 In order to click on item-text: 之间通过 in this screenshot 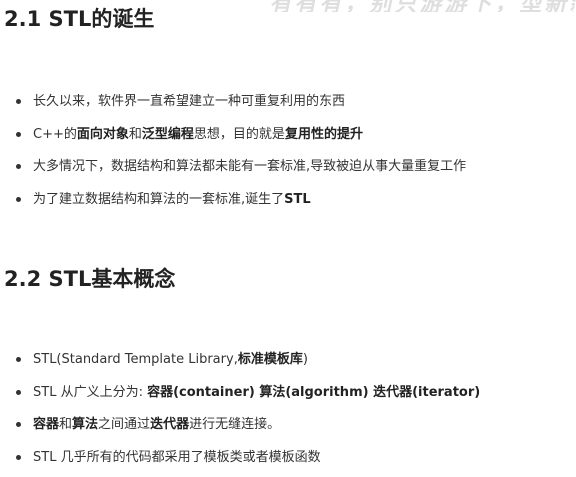, I will do `click(124, 424)`.